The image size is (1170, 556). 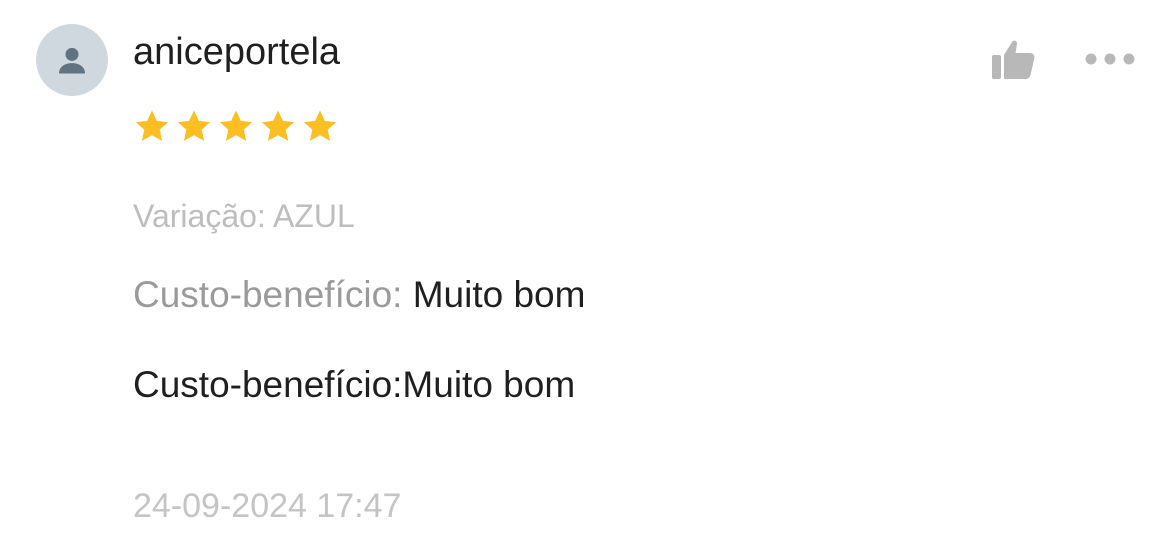 I want to click on person-icon, so click(x=72, y=60).